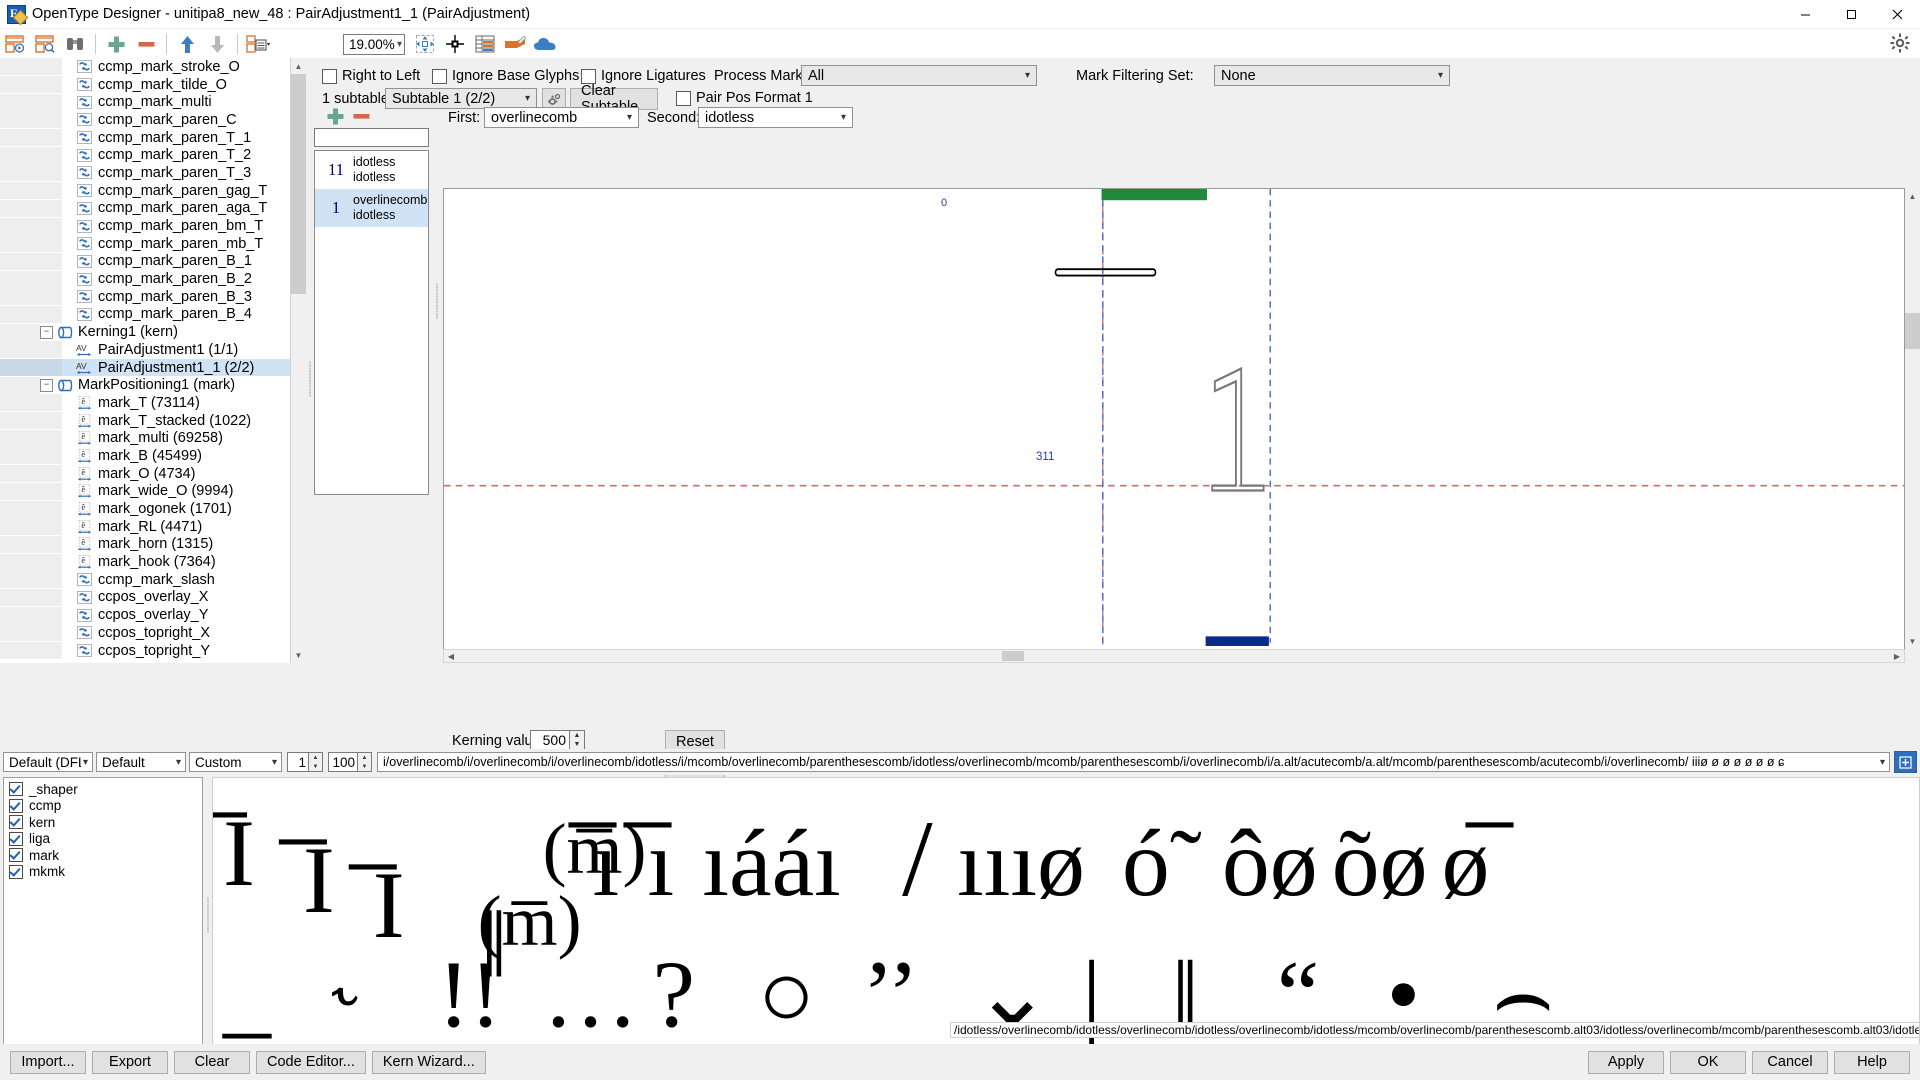  What do you see at coordinates (1626, 1062) in the screenshot?
I see `apply-button: Apply` at bounding box center [1626, 1062].